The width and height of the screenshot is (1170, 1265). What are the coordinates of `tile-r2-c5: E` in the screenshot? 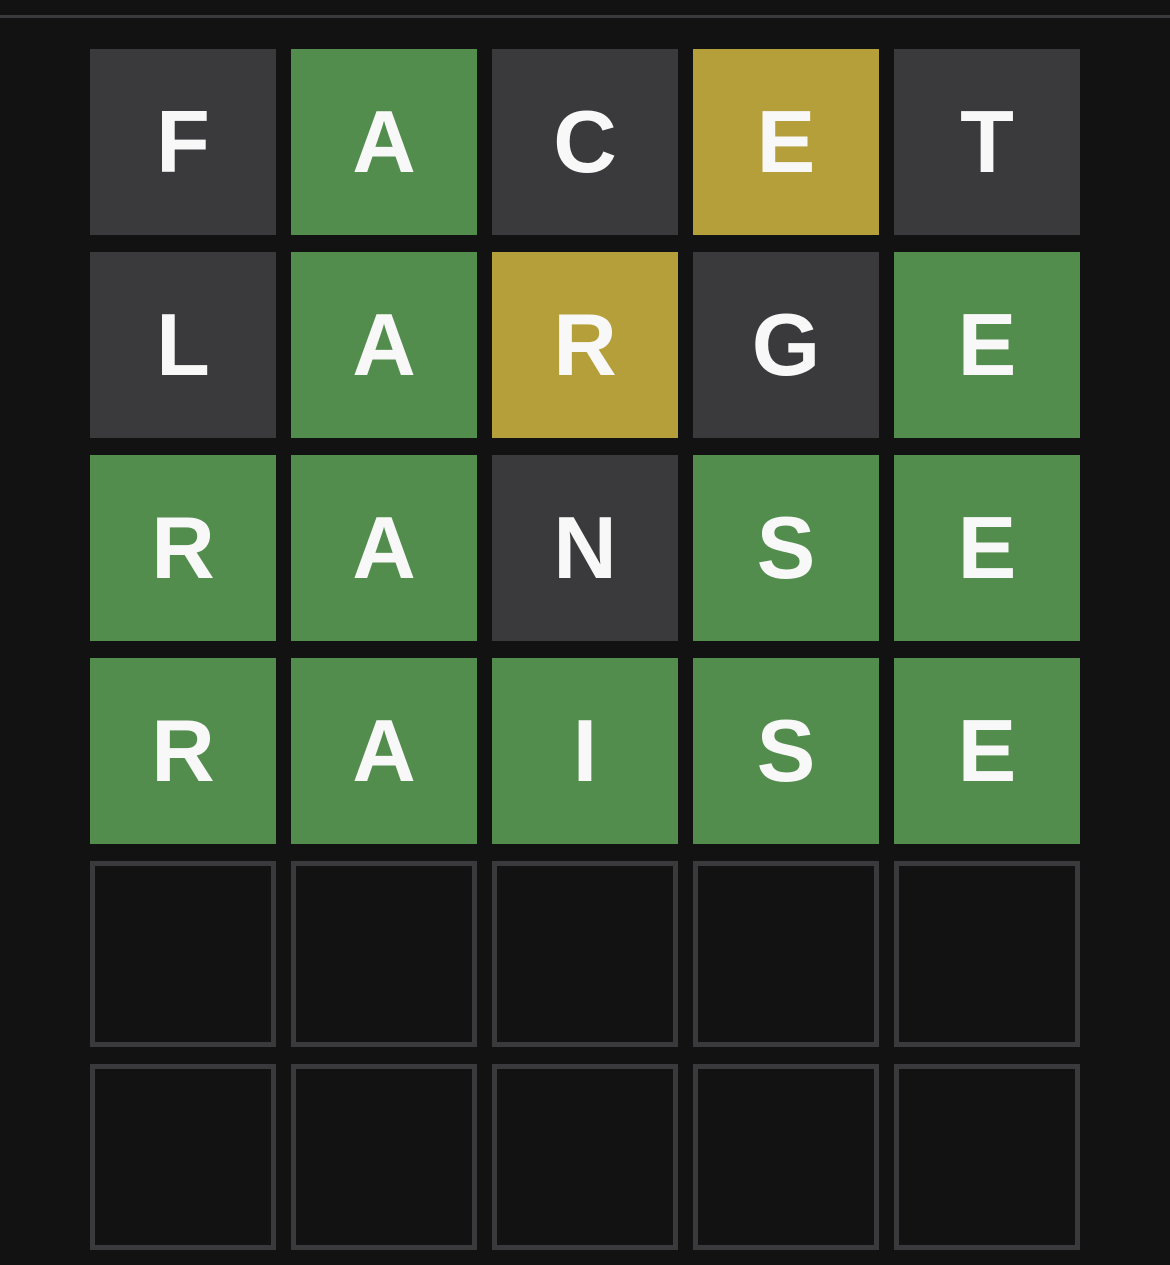 It's located at (987, 345).